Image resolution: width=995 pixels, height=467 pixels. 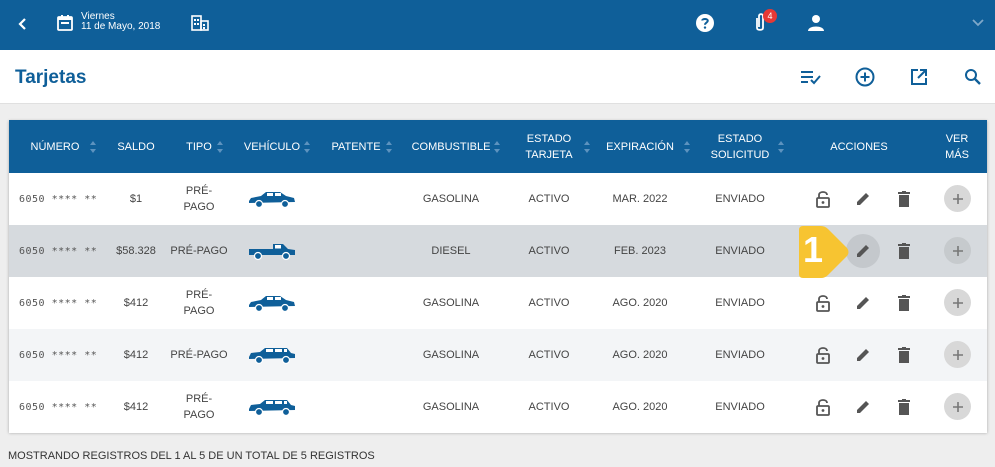 I want to click on title-bar: Tarjetas, so click(x=497, y=77).